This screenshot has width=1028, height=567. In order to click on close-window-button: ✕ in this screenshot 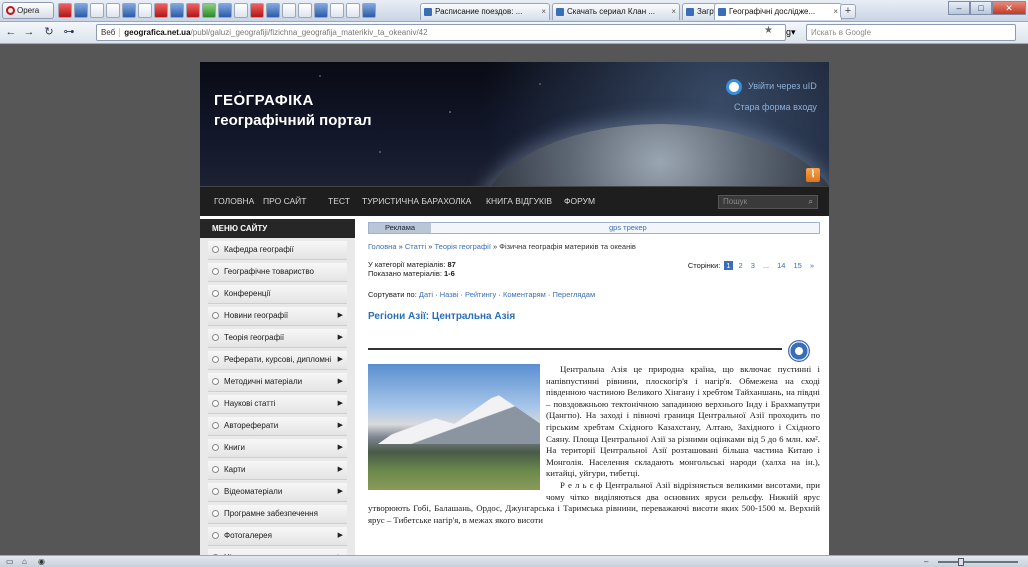, I will do `click(1009, 8)`.